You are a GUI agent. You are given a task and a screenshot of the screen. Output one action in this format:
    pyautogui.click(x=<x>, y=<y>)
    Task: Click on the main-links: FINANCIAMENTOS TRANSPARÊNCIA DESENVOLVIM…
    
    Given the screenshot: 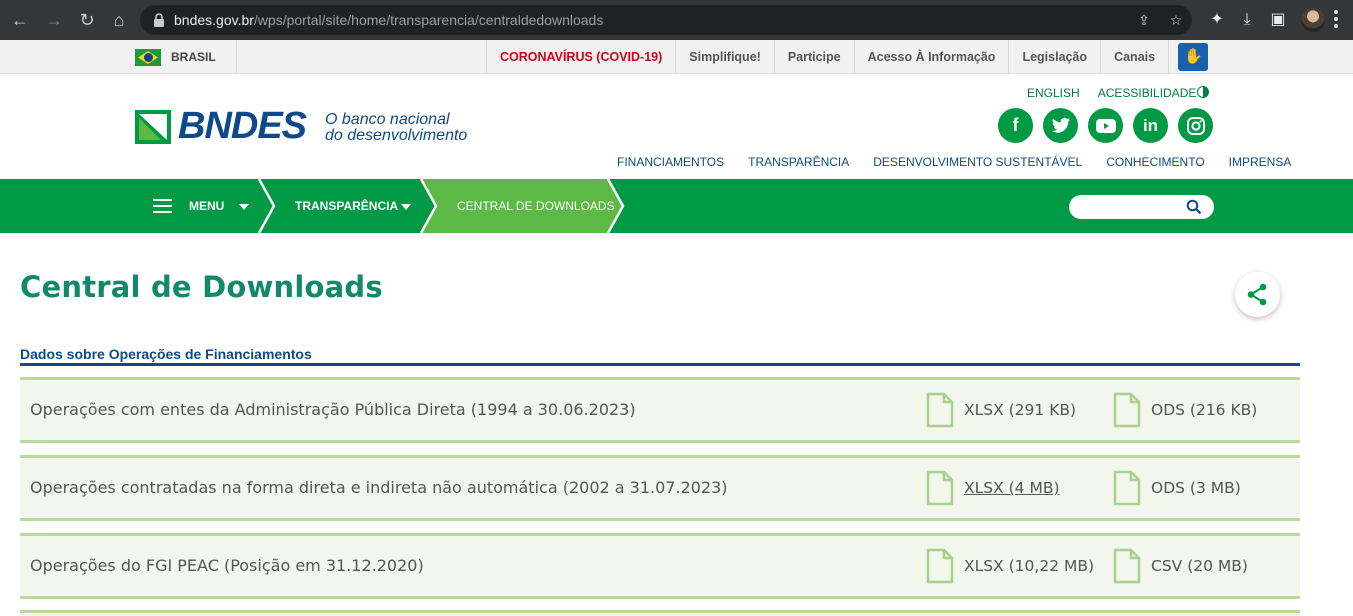 What is the action you would take?
    pyautogui.click(x=954, y=162)
    